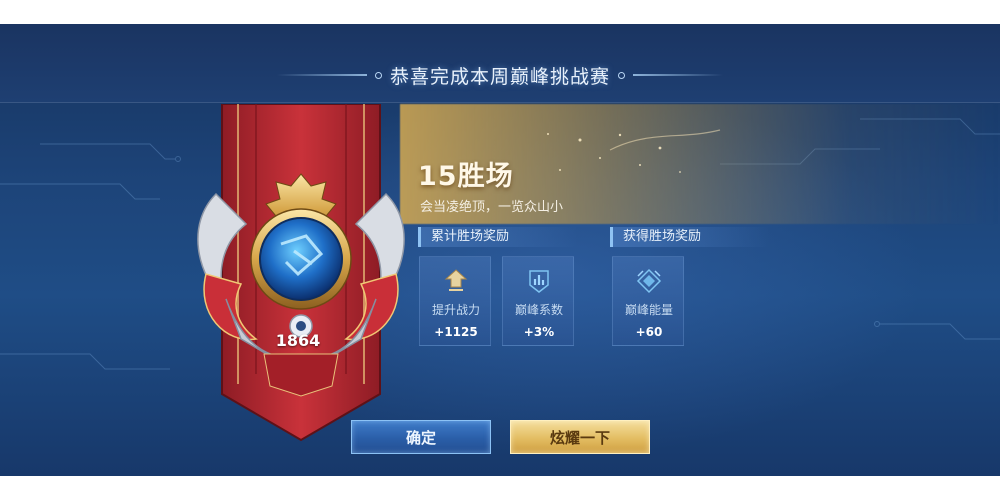  Describe the element at coordinates (466, 176) in the screenshot. I see `wins-title: 15胜场` at that location.